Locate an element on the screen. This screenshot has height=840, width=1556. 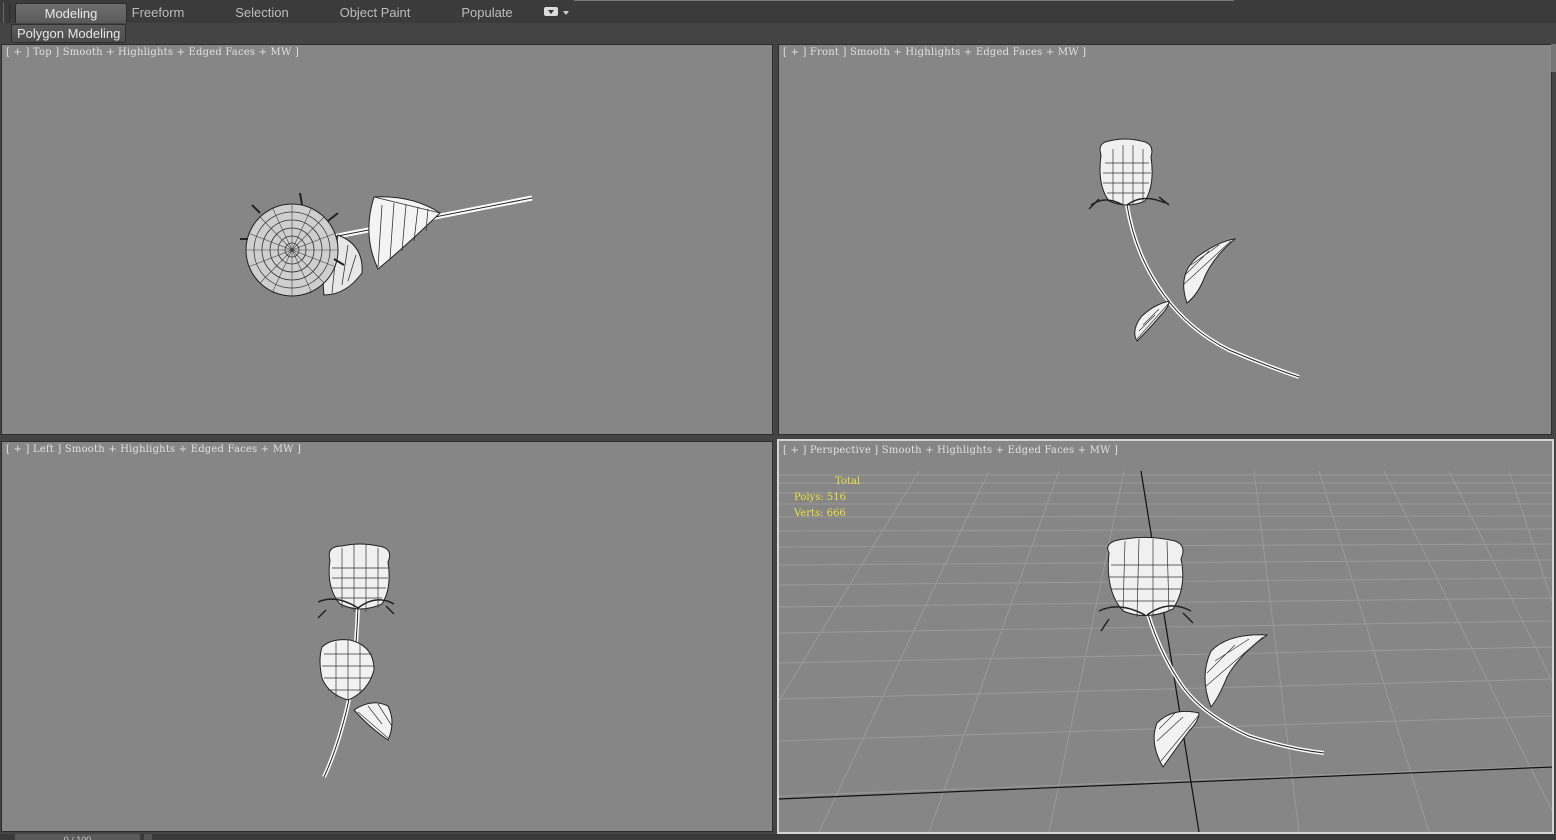
time-slider: 0 / 100 is located at coordinates (77, 837).